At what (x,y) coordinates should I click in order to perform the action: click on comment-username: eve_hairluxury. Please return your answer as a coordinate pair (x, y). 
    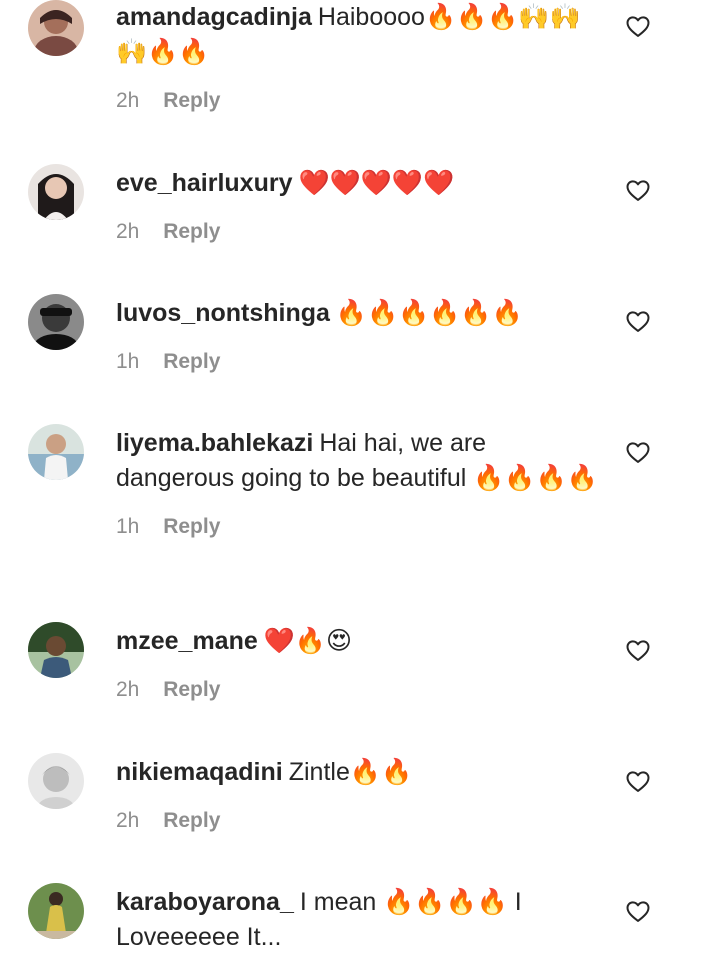
    Looking at the image, I should click on (204, 183).